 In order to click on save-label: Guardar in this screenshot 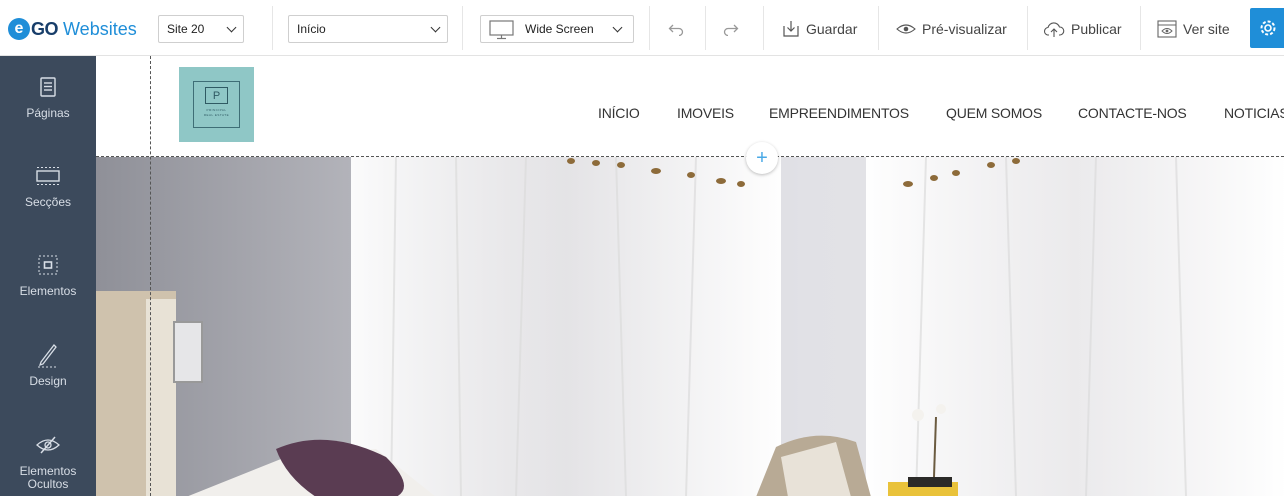, I will do `click(832, 29)`.